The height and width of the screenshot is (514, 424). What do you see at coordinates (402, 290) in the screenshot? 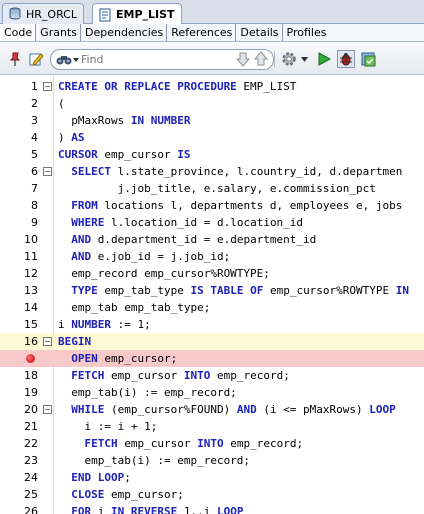
I see `keyword-token: IN` at bounding box center [402, 290].